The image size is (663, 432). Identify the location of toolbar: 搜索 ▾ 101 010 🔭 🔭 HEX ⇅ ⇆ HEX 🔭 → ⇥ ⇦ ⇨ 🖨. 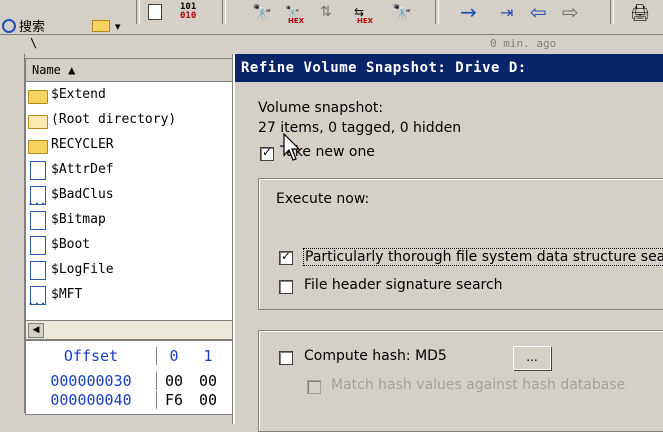
(331, 17).